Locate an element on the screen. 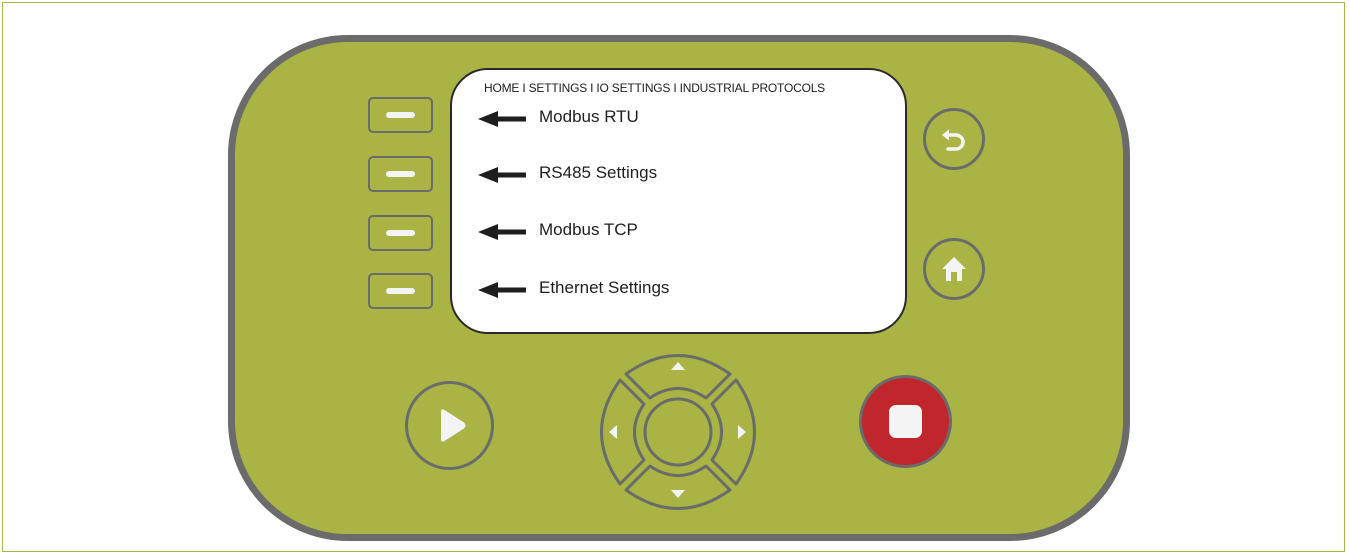 The width and height of the screenshot is (1350, 556). play-button is located at coordinates (449, 425).